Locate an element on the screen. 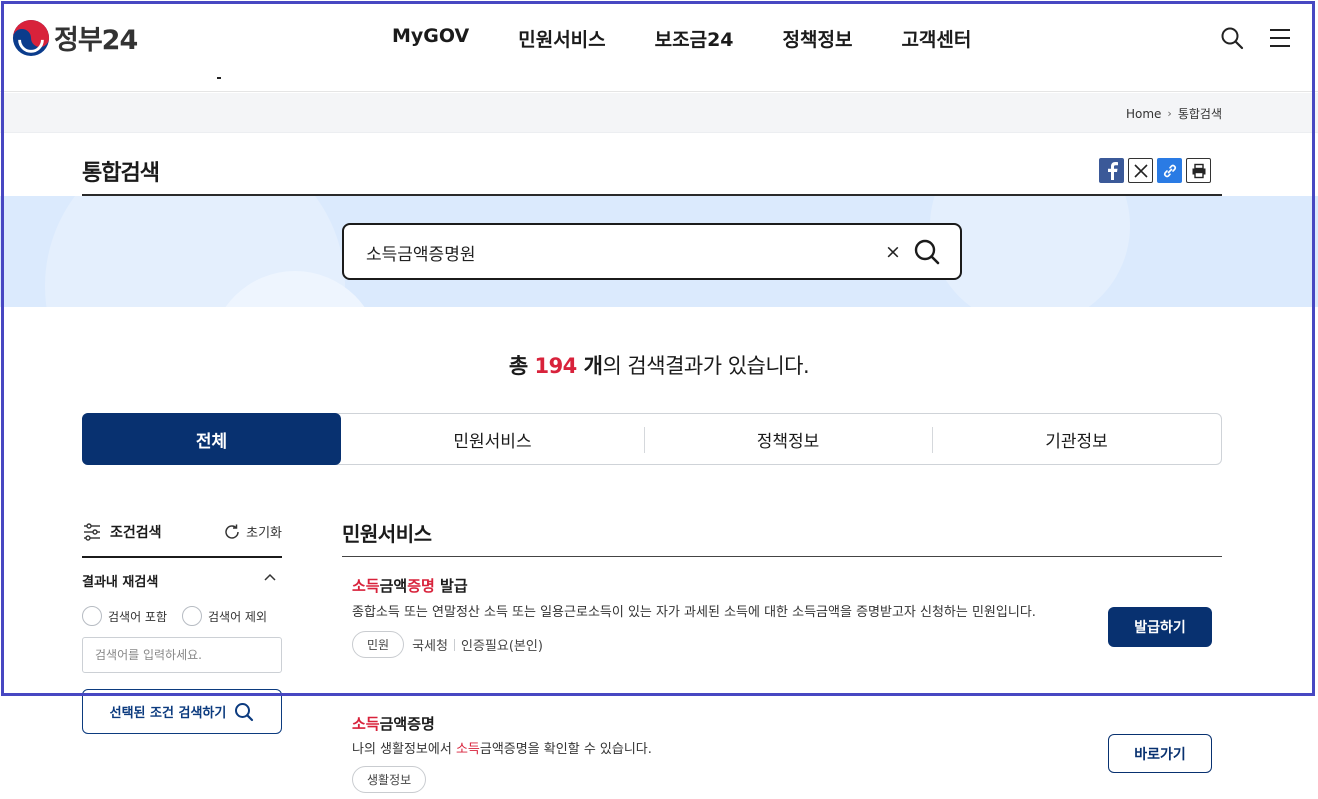 The image size is (1318, 799). radio-exclude-label: 검색어 제외 is located at coordinates (238, 616).